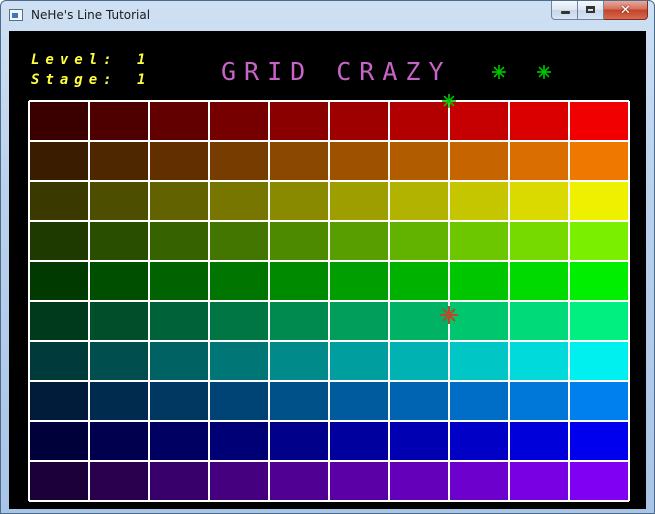  What do you see at coordinates (327, 16) in the screenshot?
I see `title-bar: NeHe's Line Tutorial ✕` at bounding box center [327, 16].